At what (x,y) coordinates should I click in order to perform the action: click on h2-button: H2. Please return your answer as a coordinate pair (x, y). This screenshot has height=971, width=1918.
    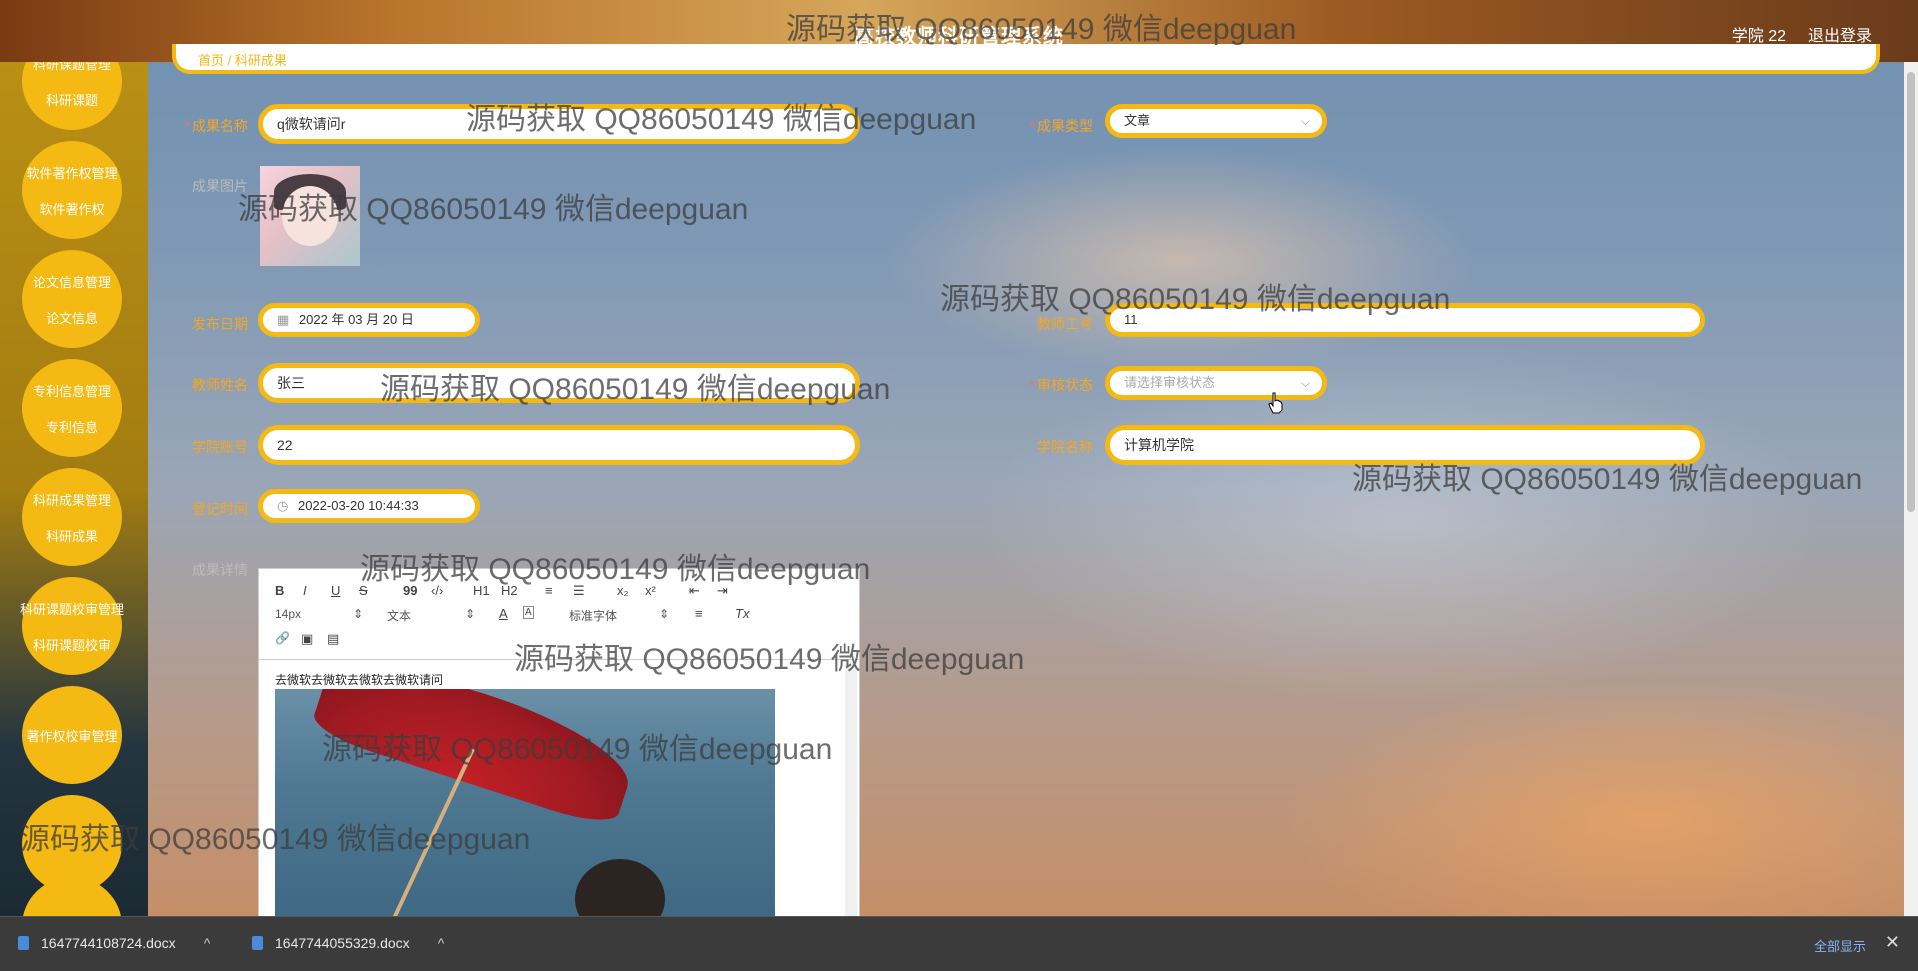
    Looking at the image, I should click on (509, 590).